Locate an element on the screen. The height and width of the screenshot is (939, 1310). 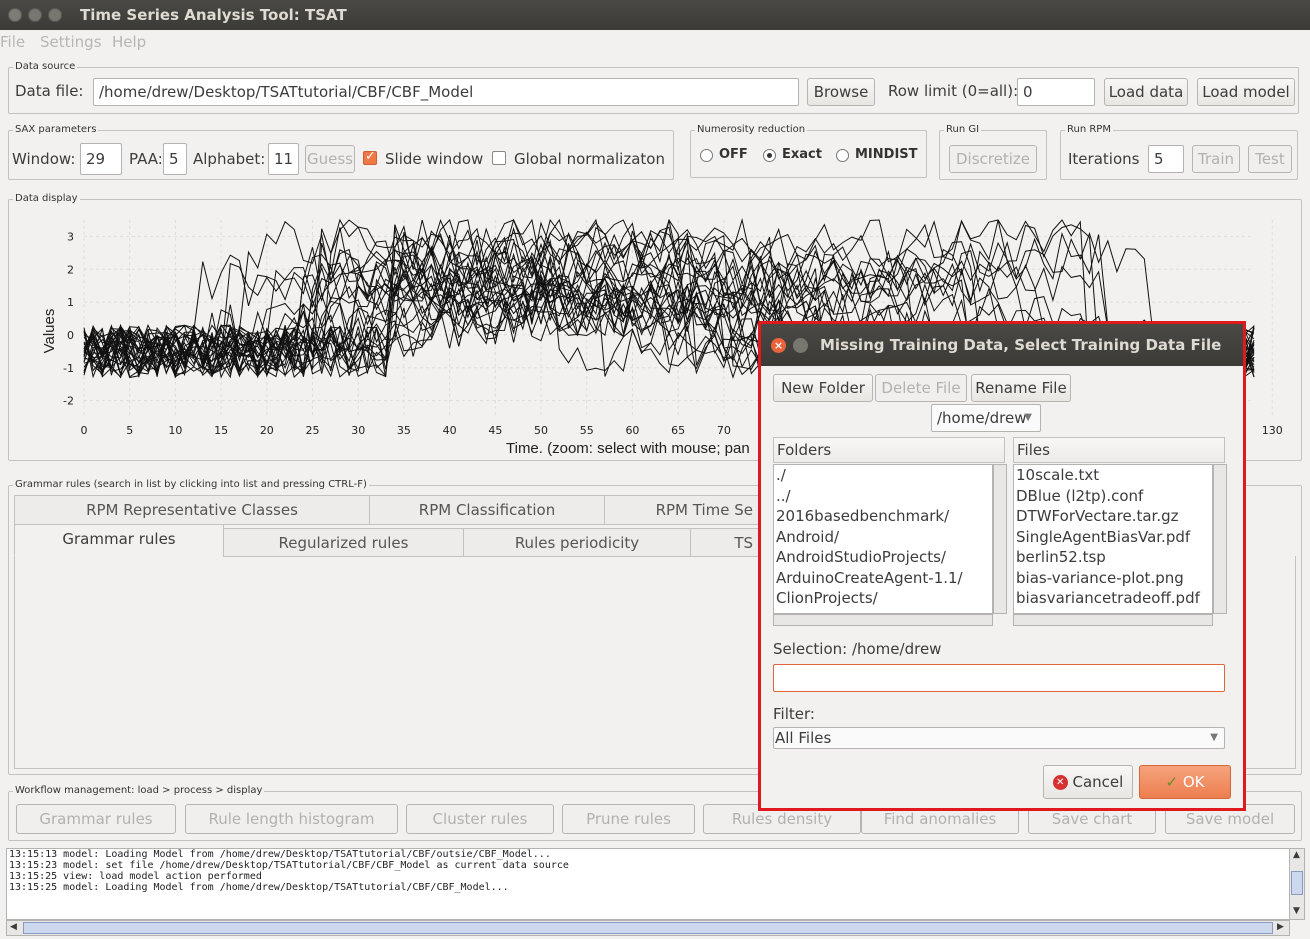
alphabet-field: 11 is located at coordinates (283, 159).